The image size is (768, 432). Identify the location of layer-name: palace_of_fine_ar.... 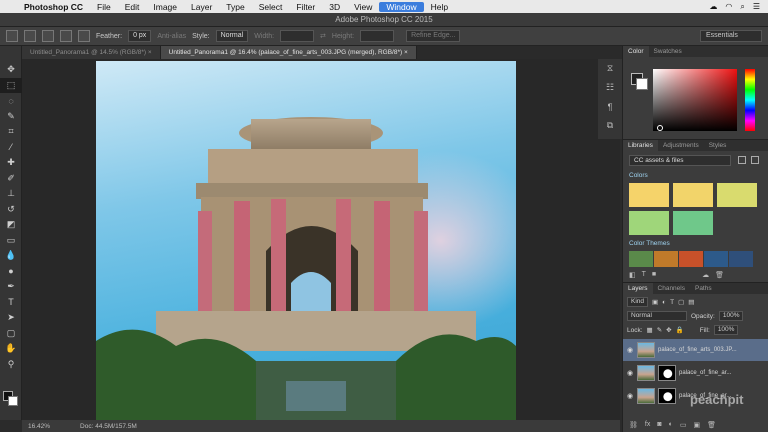
(705, 373).